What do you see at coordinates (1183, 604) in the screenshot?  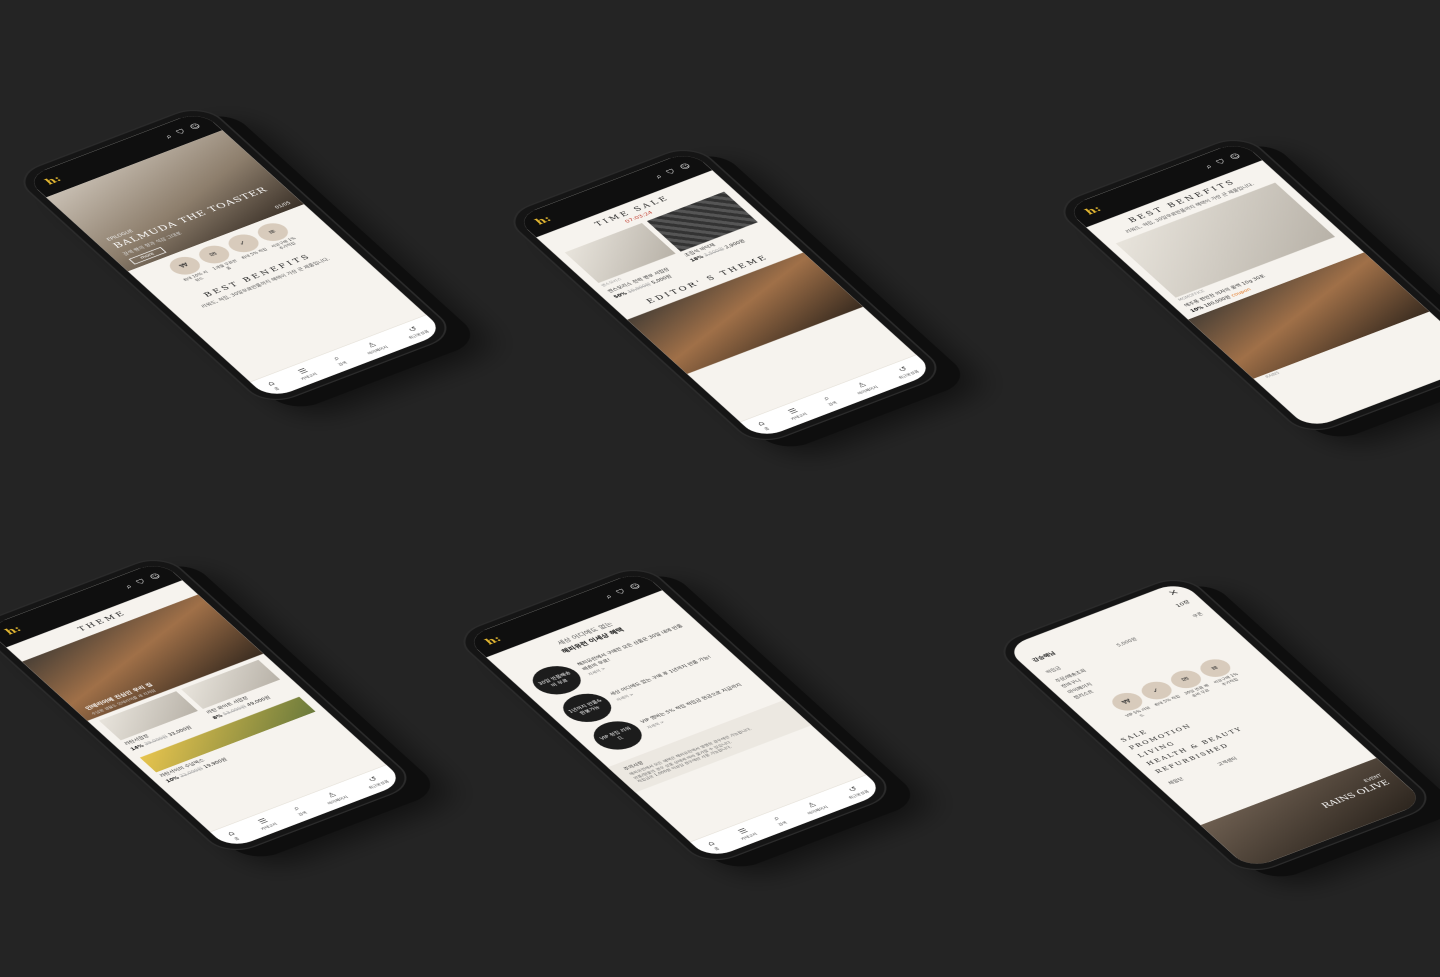 I see `coupon-count: 10장` at bounding box center [1183, 604].